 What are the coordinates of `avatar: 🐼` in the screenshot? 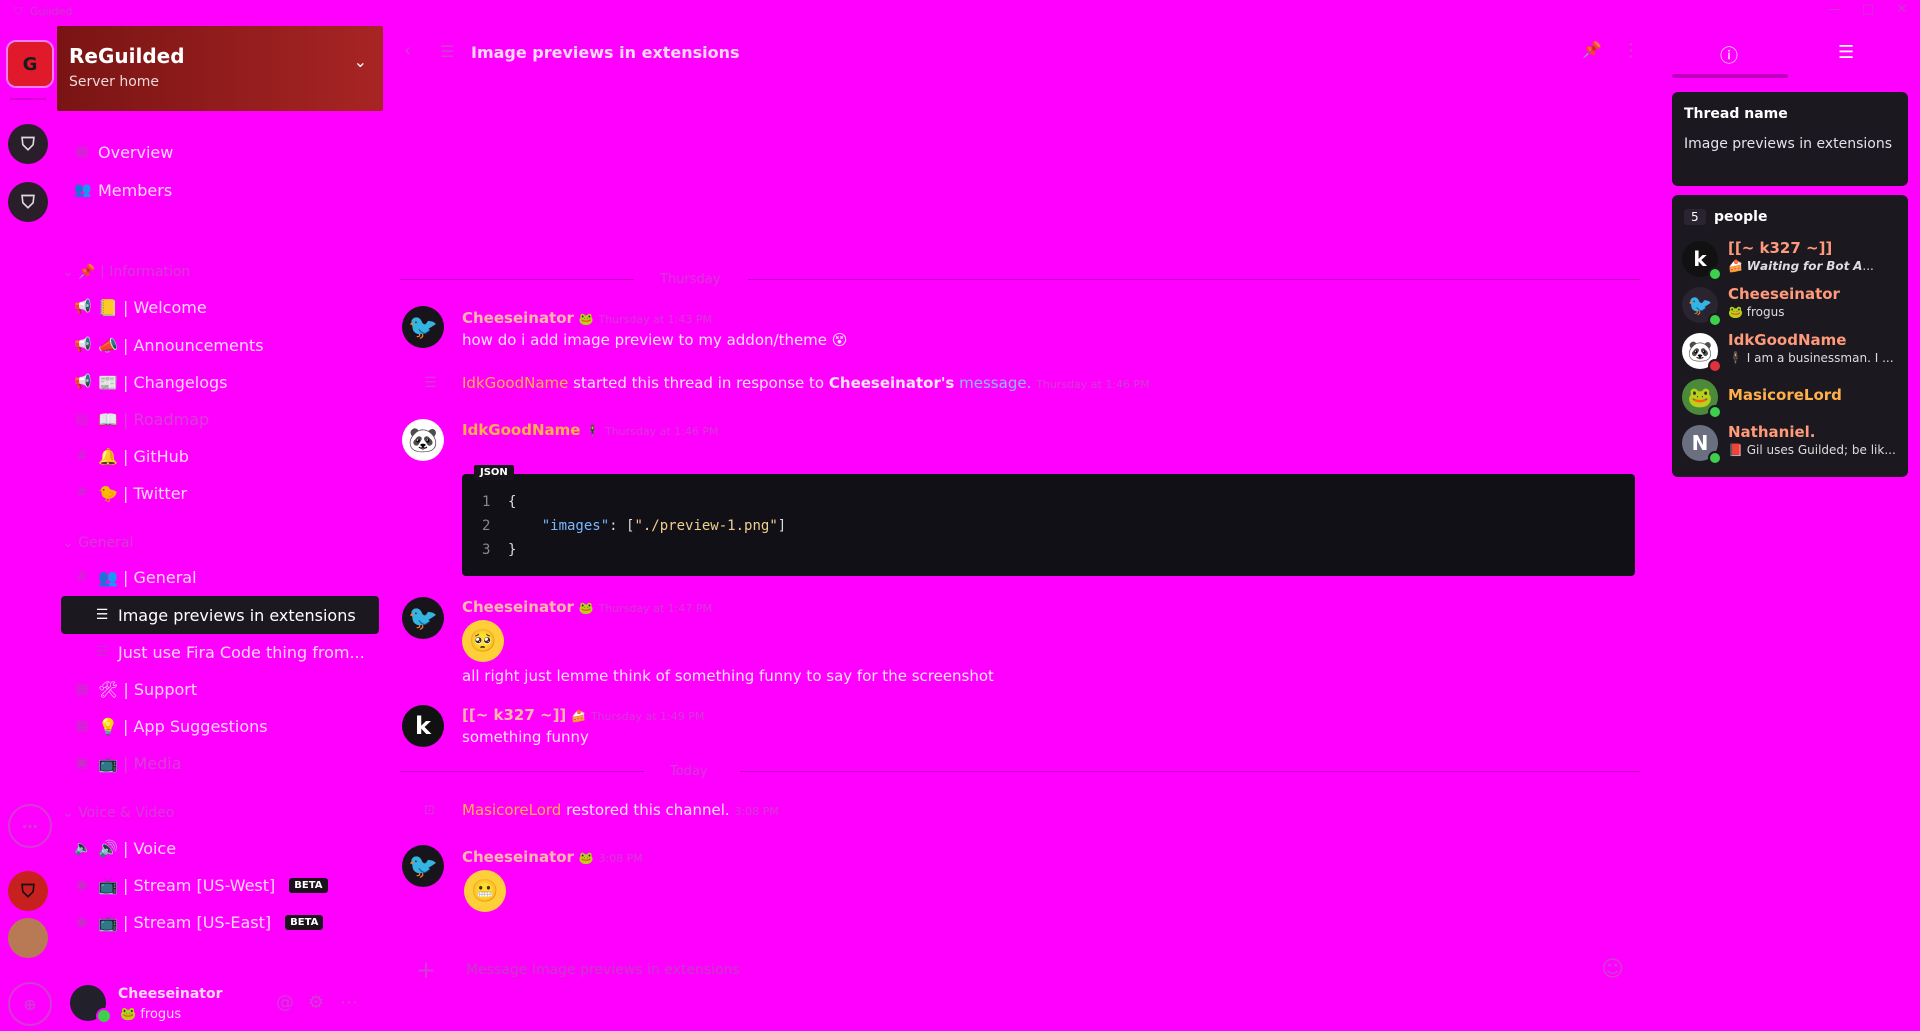 It's located at (423, 440).